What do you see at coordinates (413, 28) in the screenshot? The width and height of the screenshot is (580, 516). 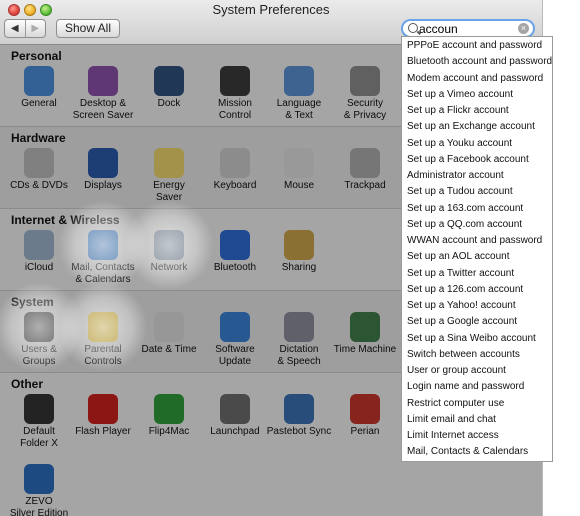 I see `search-icon` at bounding box center [413, 28].